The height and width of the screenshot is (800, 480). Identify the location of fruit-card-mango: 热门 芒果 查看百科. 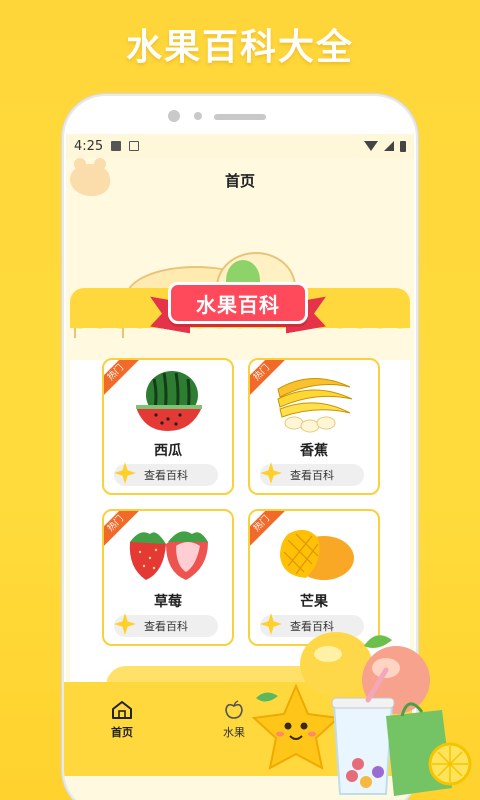
(314, 577).